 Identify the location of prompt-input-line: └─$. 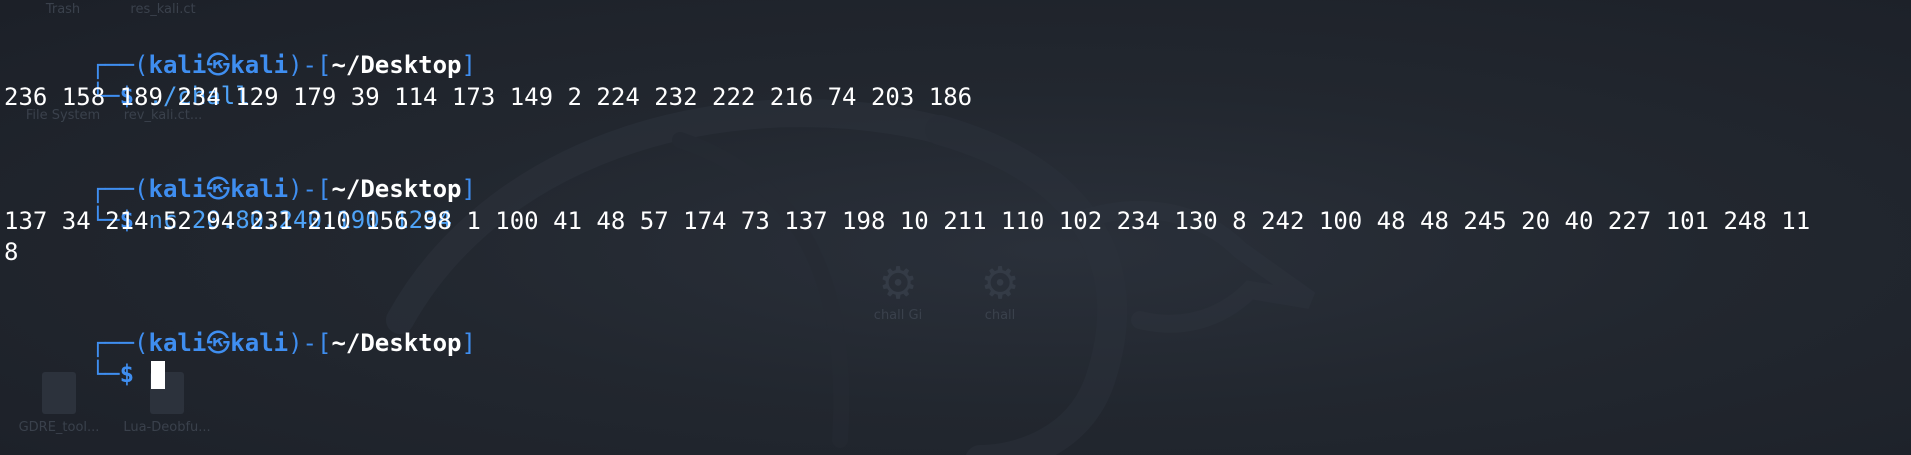
(84, 359).